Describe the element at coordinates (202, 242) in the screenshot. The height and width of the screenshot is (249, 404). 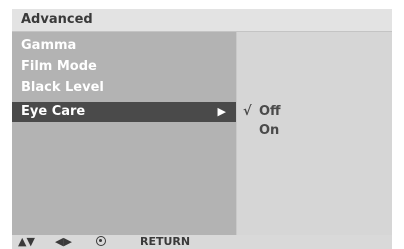
I see `menu-footer: ▲▼ ◀▶ RETURN` at that location.